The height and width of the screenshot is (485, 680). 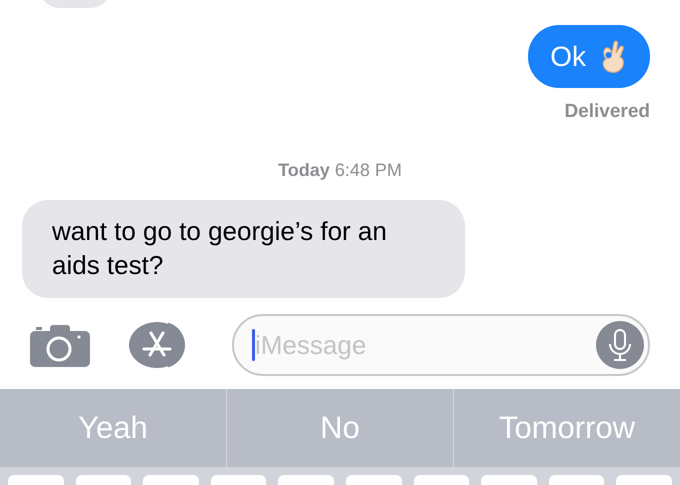 I want to click on message-bubble: Ok, so click(x=589, y=56).